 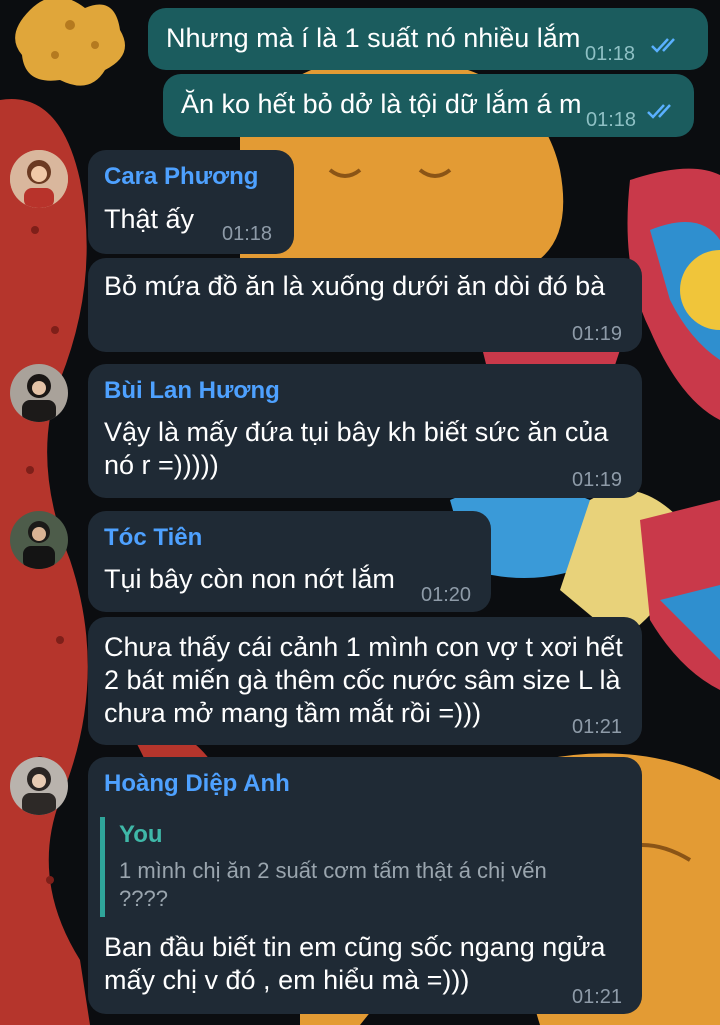 What do you see at coordinates (446, 595) in the screenshot?
I see `message-time: 01:20` at bounding box center [446, 595].